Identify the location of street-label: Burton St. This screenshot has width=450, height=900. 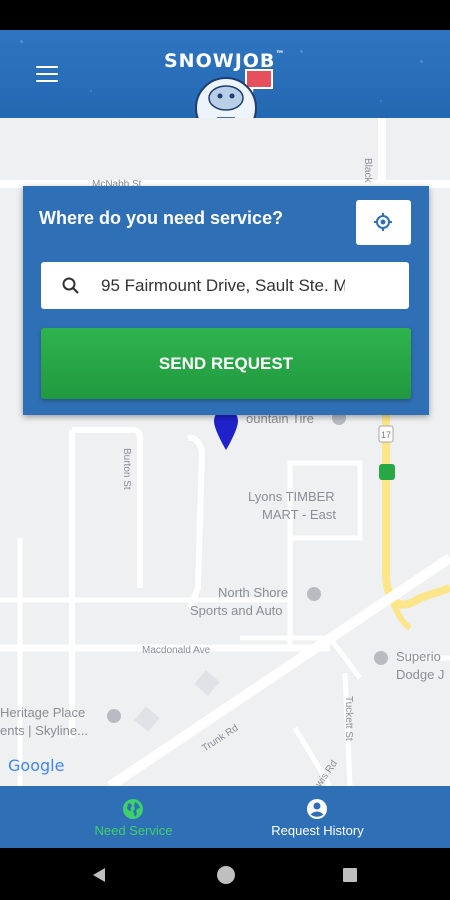
(126, 469).